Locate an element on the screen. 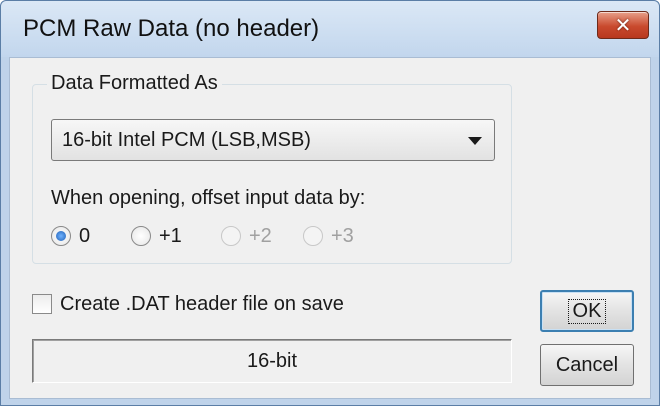 The height and width of the screenshot is (406, 660). offset-radio-plus3: +3 is located at coordinates (328, 236).